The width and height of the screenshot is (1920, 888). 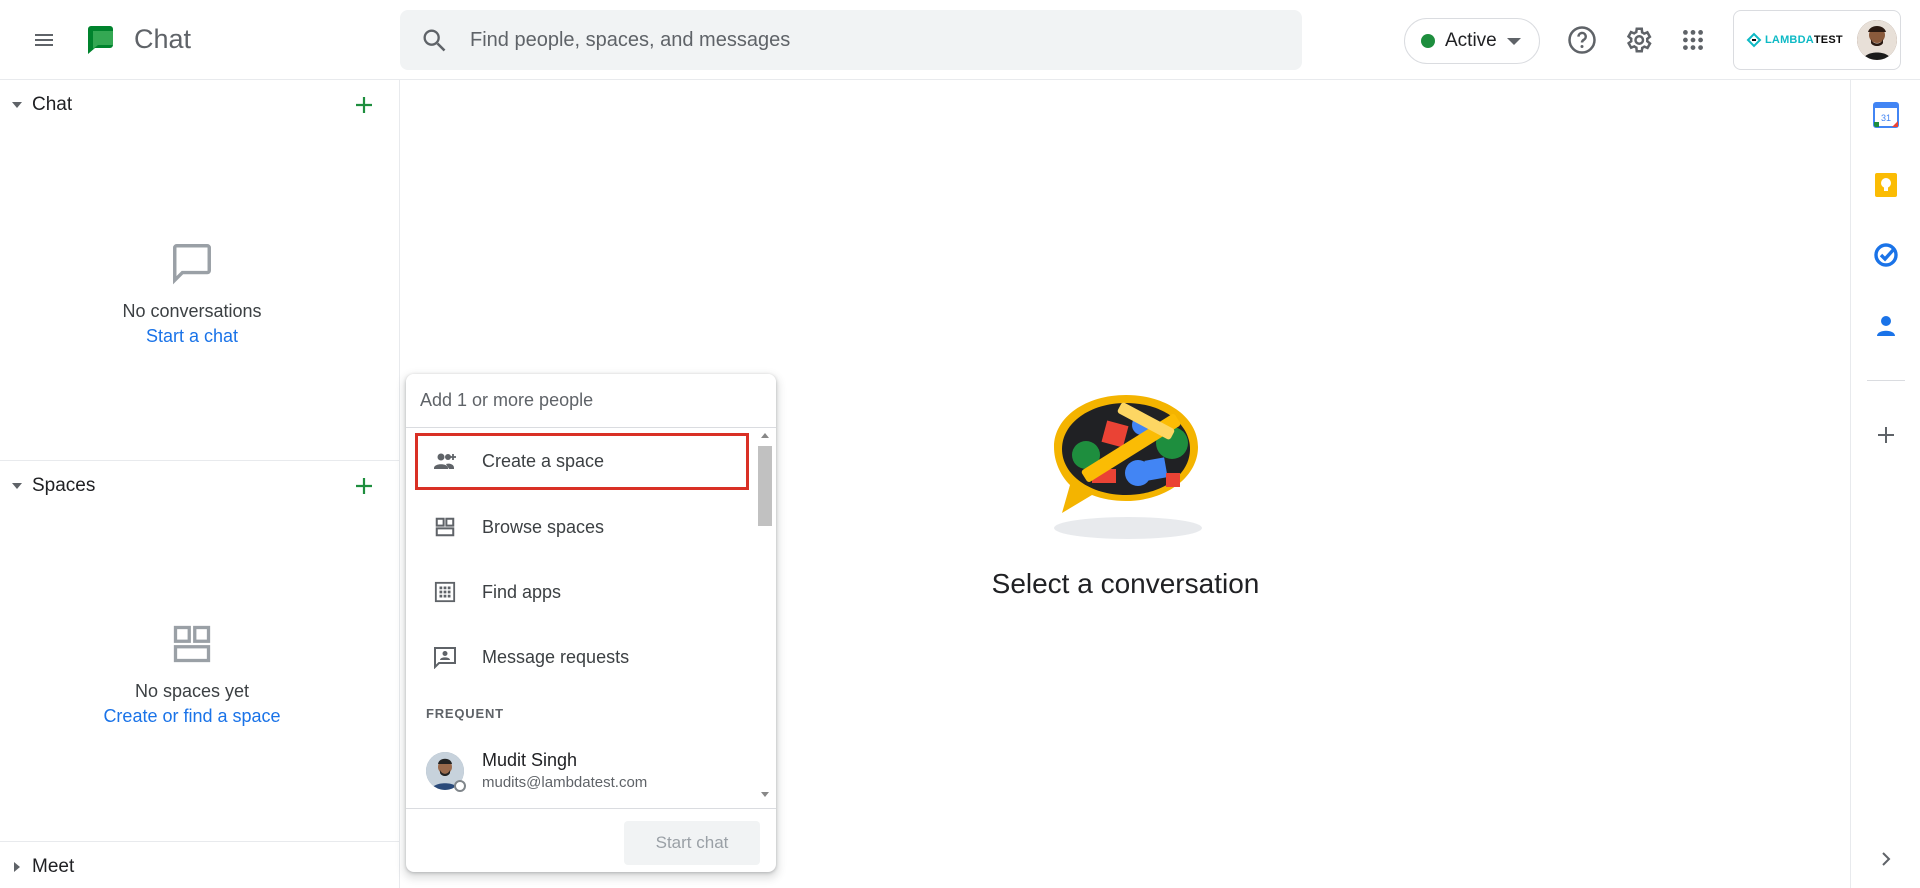 I want to click on presence-indicator, so click(x=460, y=786).